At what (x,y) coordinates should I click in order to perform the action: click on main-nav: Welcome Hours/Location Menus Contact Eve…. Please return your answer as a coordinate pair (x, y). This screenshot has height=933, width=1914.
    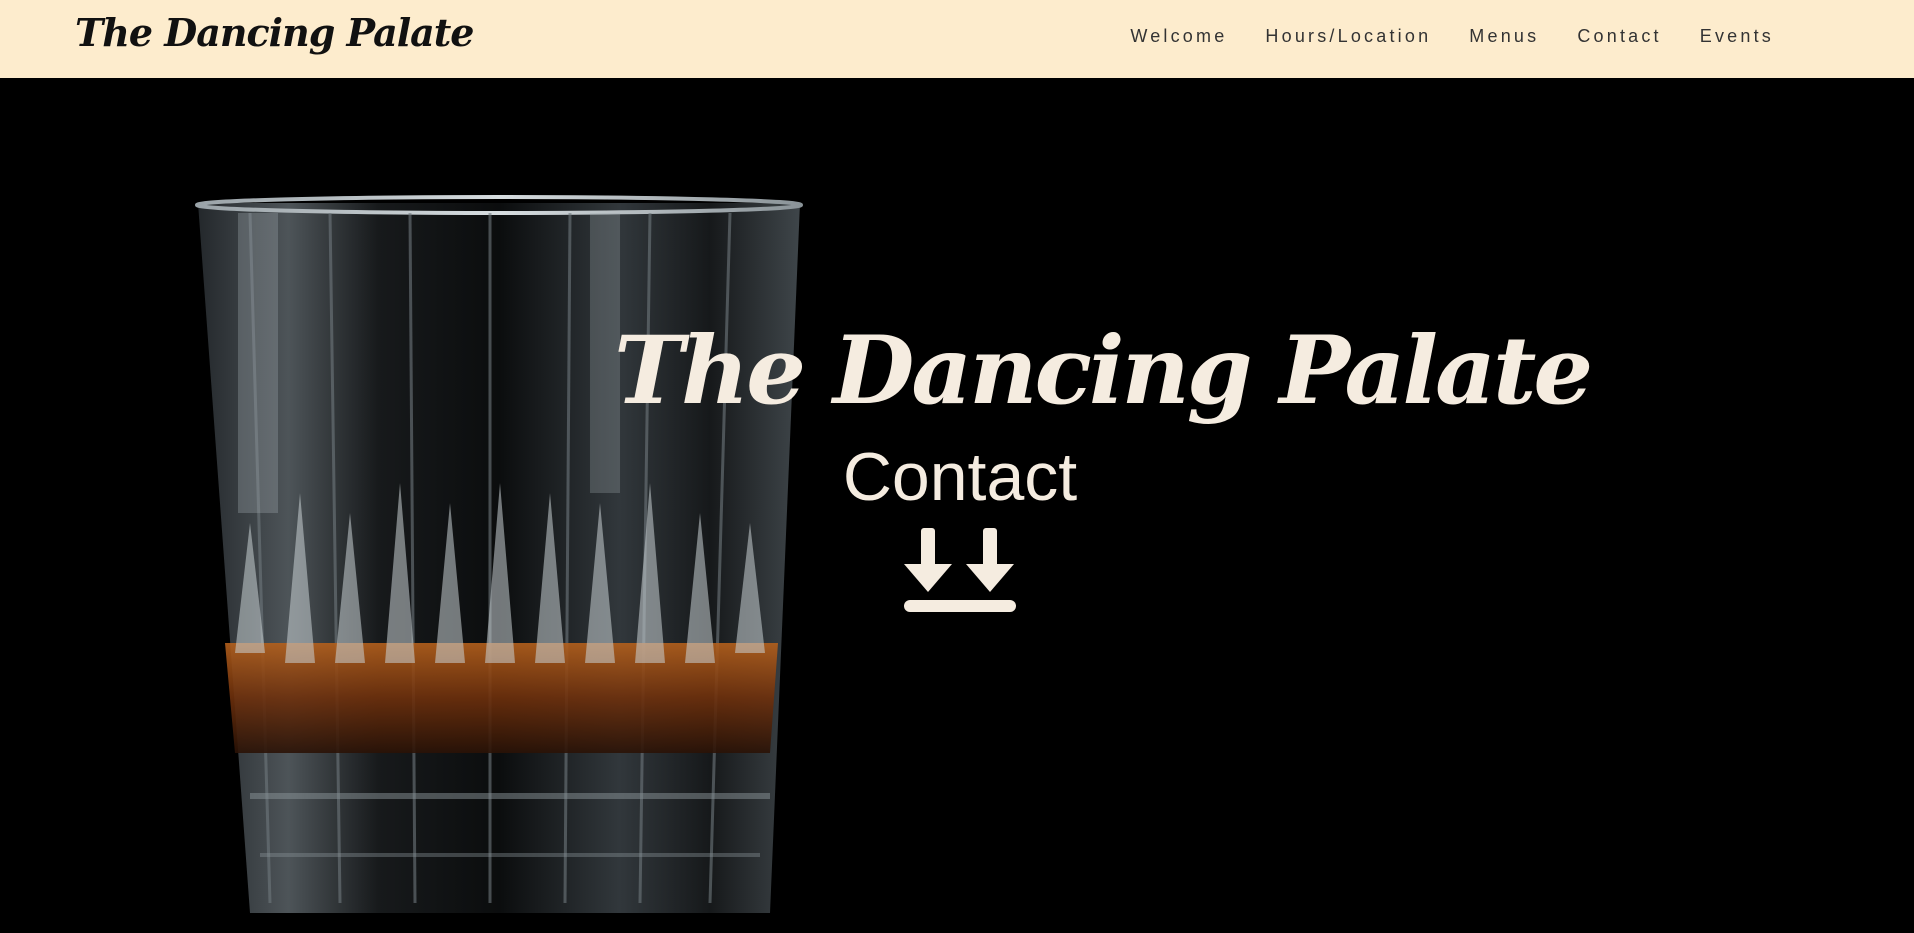
    Looking at the image, I should click on (1433, 36).